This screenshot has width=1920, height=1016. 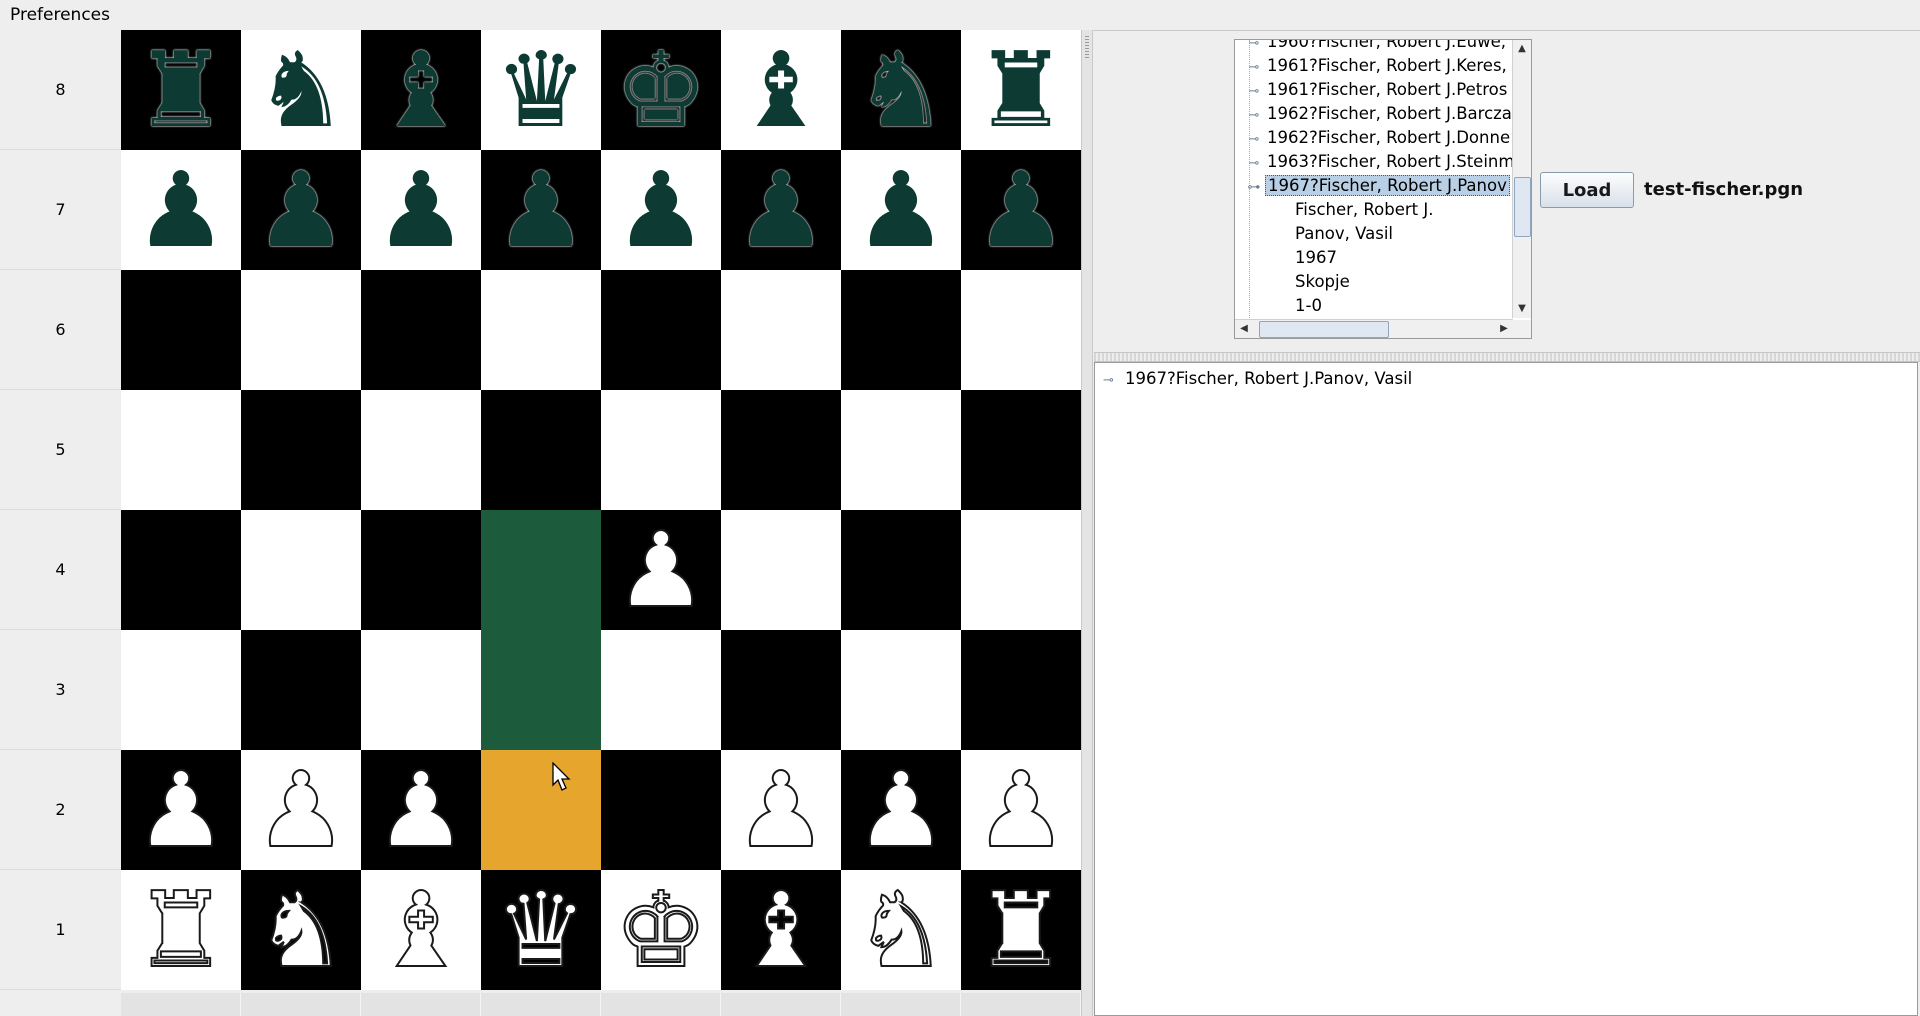 I want to click on tree-detail-node: 1-0, so click(x=1279, y=306).